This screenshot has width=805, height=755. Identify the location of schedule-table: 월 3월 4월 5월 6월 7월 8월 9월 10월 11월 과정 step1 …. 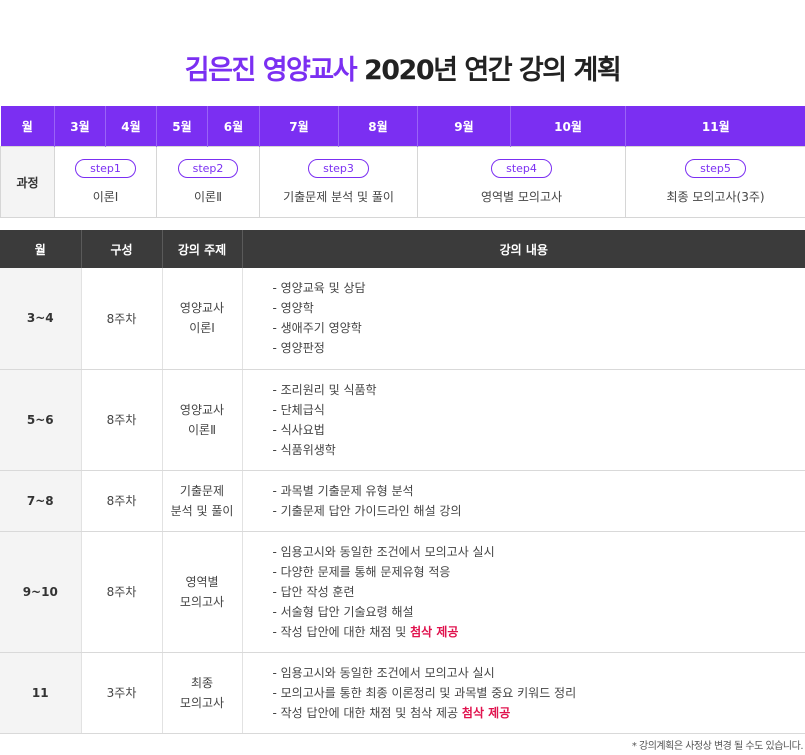
(402, 162).